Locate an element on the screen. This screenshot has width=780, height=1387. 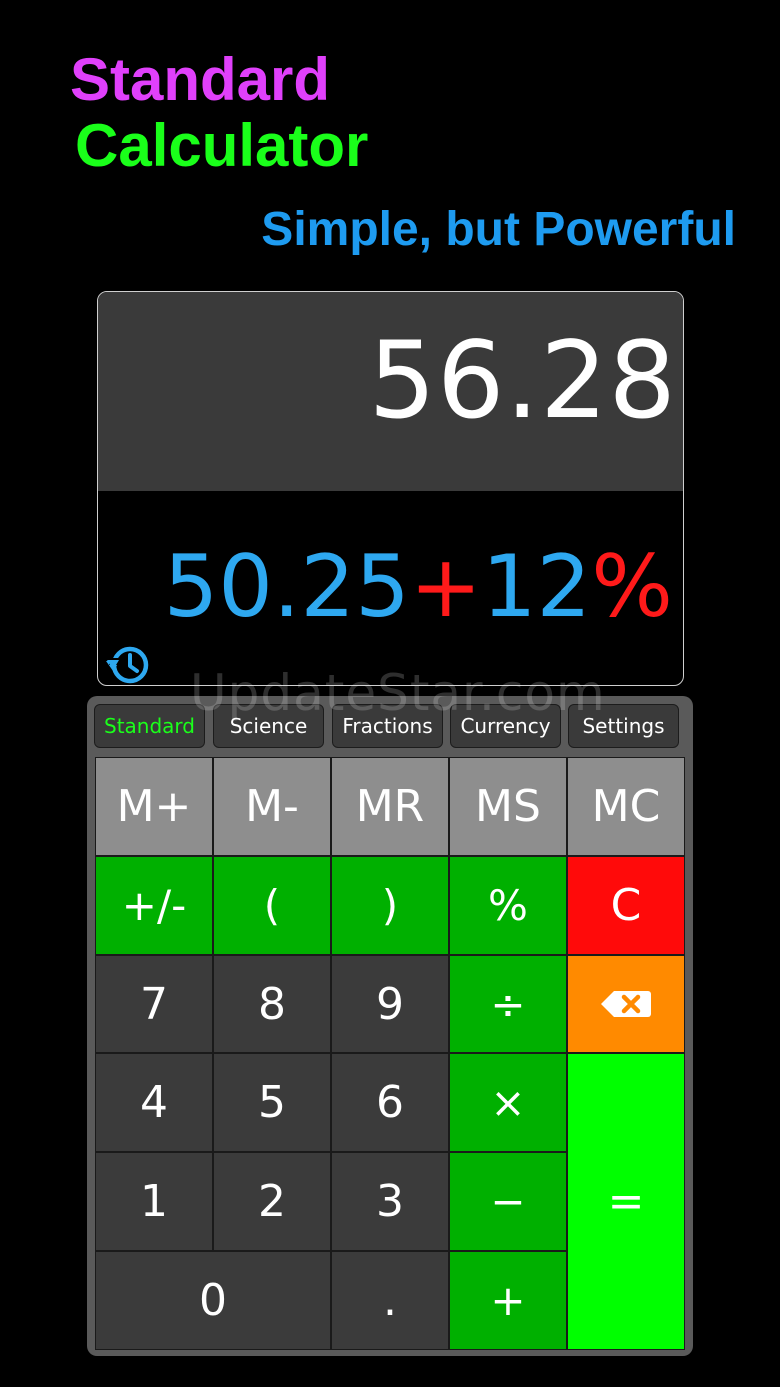
multiply-button: × is located at coordinates (508, 1102).